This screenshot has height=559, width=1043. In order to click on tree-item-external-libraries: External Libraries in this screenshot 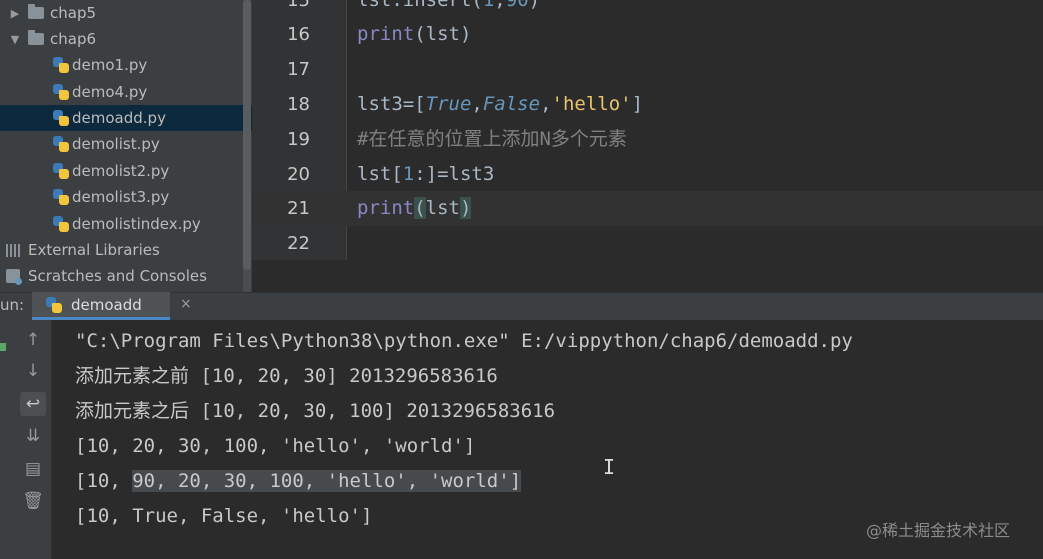, I will do `click(126, 250)`.